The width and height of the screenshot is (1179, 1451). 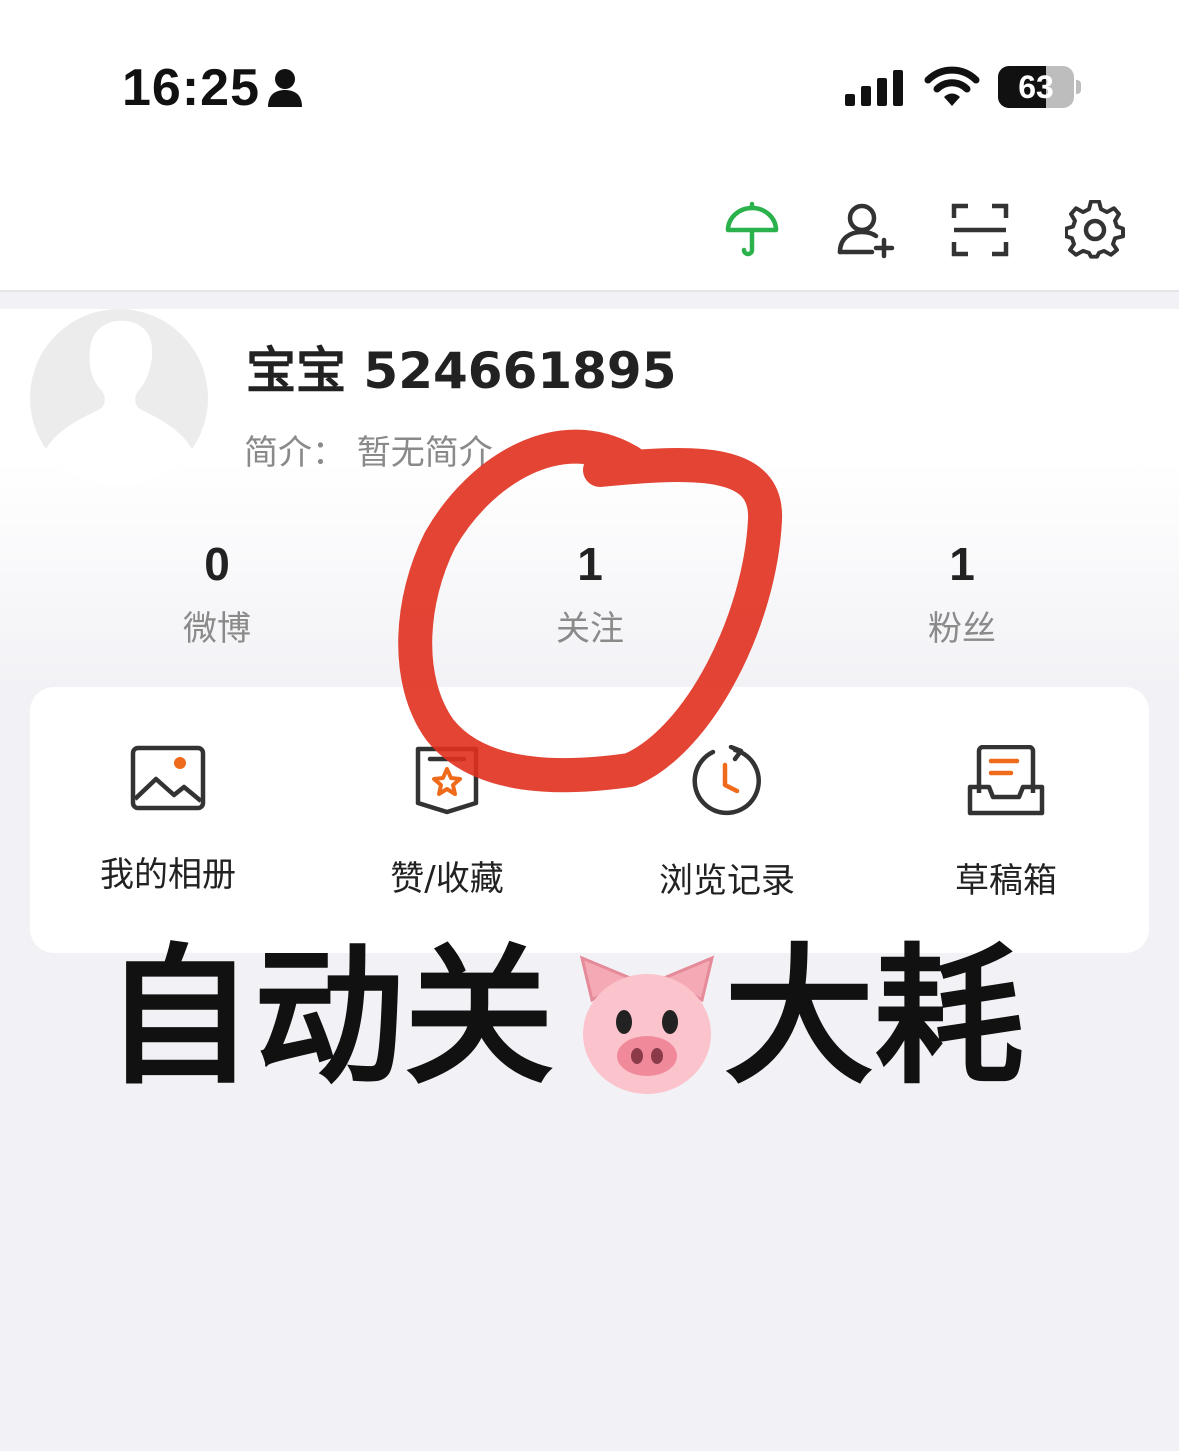 What do you see at coordinates (590, 629) in the screenshot?
I see `stat-label: 关注` at bounding box center [590, 629].